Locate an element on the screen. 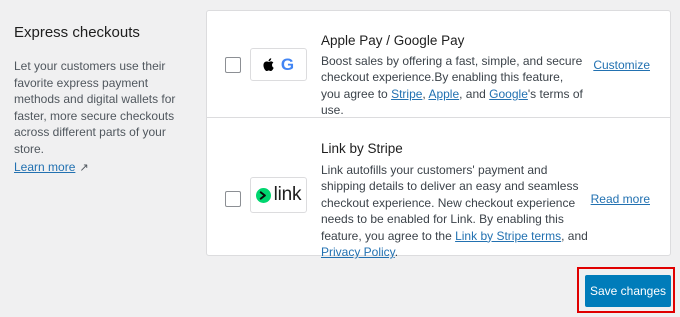 The width and height of the screenshot is (680, 317). google-icon: G is located at coordinates (287, 64).